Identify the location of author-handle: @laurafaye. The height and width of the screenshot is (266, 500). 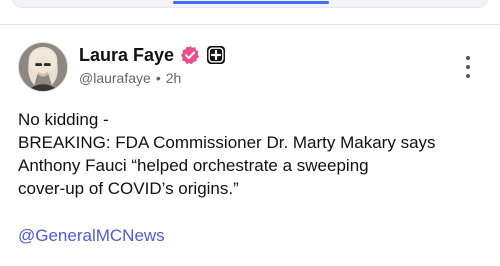
(115, 78).